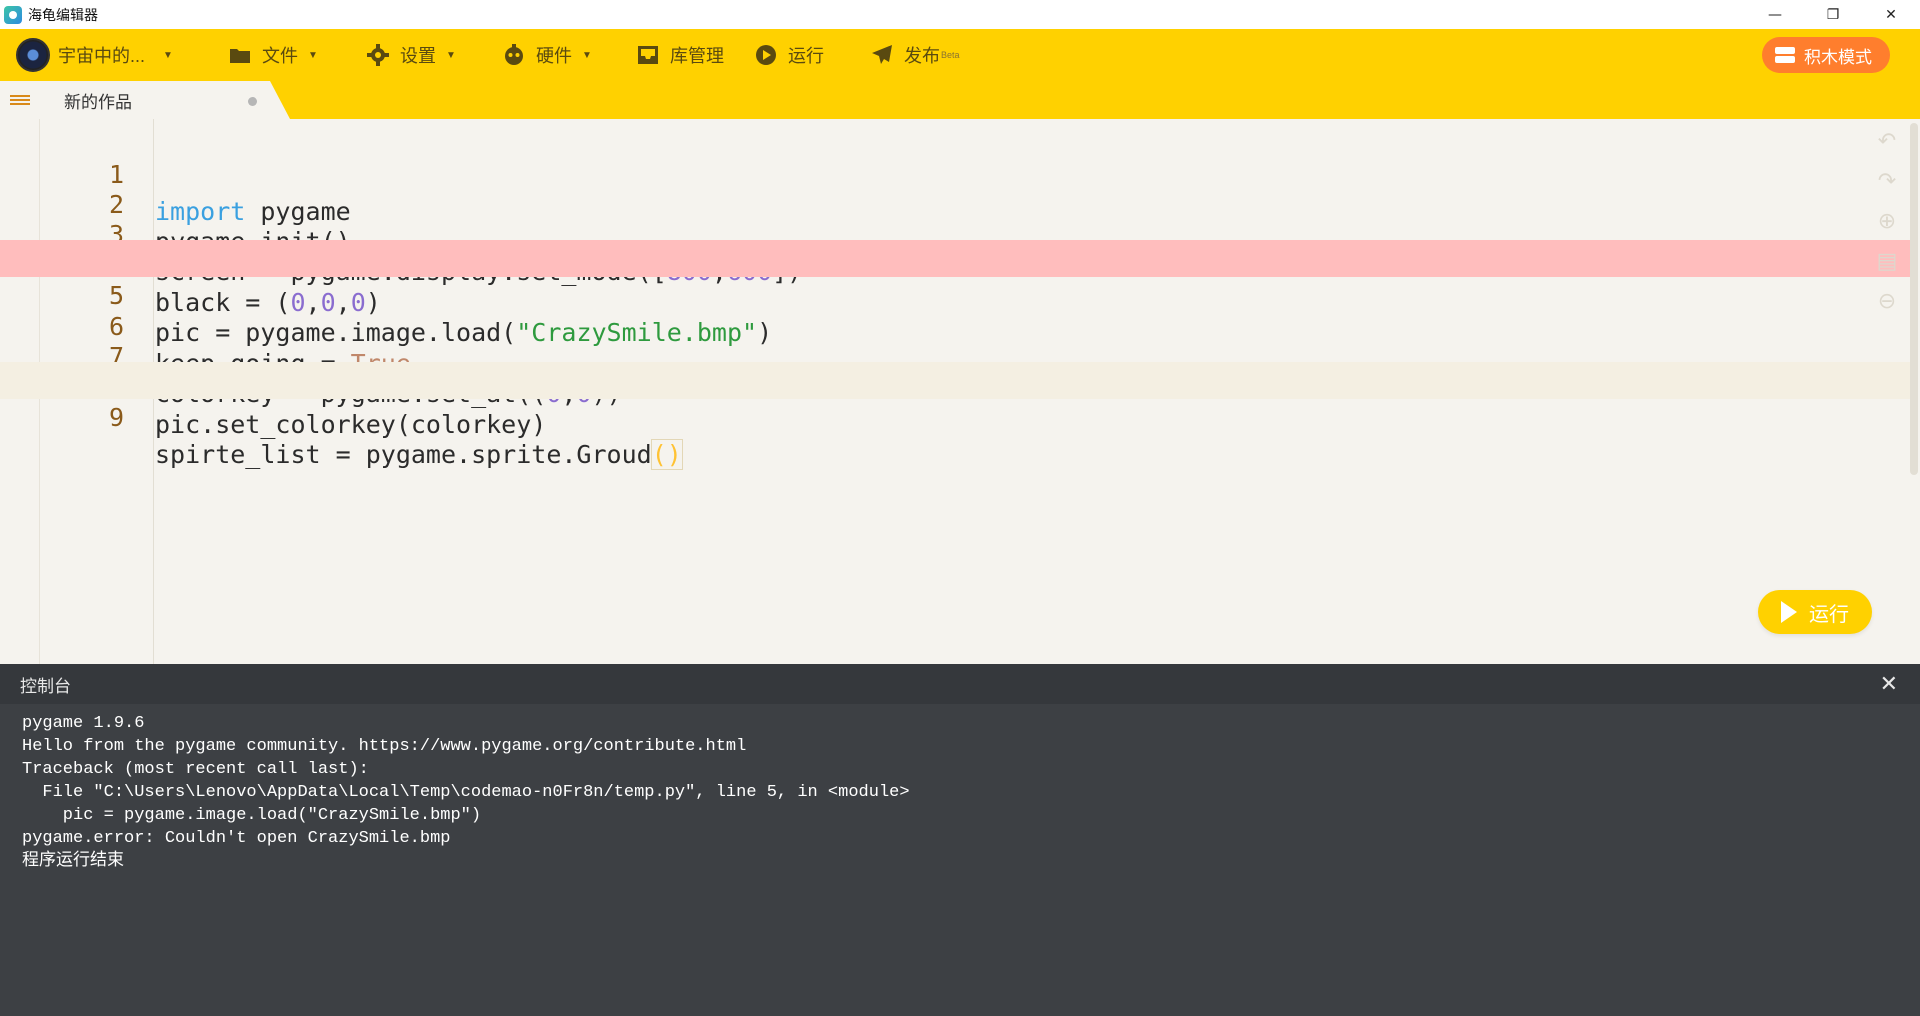  Describe the element at coordinates (13, 14) in the screenshot. I see `app-logo-icon` at that location.